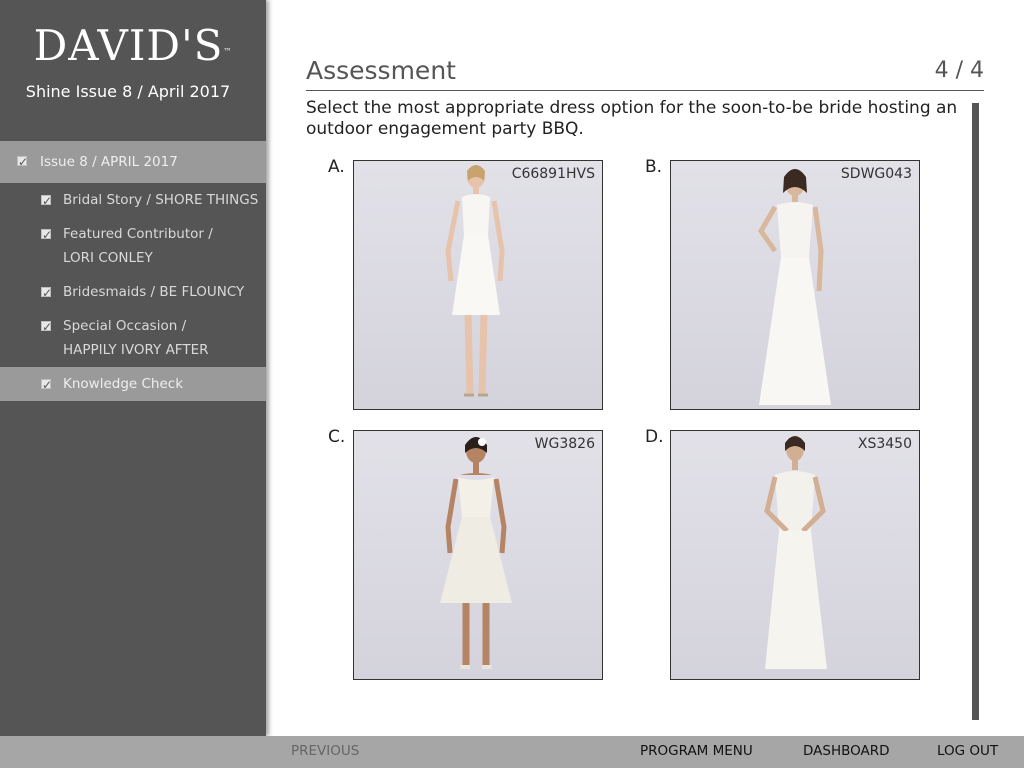  I want to click on title-divider, so click(645, 90).